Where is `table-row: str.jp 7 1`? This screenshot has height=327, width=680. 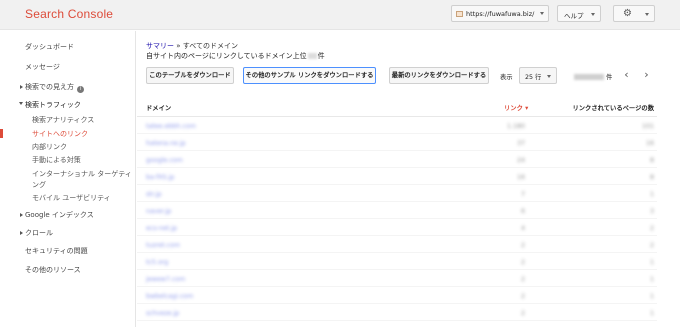 table-row: str.jp 7 1 is located at coordinates (397, 194).